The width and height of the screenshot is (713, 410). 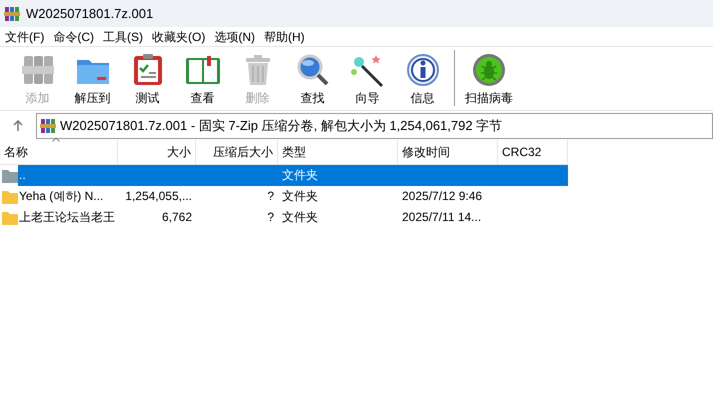 What do you see at coordinates (281, 125) in the screenshot?
I see `address-text: W2025071801.7z.001 - 固实 7-Zip 压缩分卷, 解包大小为 1,254,061,792 字节` at bounding box center [281, 125].